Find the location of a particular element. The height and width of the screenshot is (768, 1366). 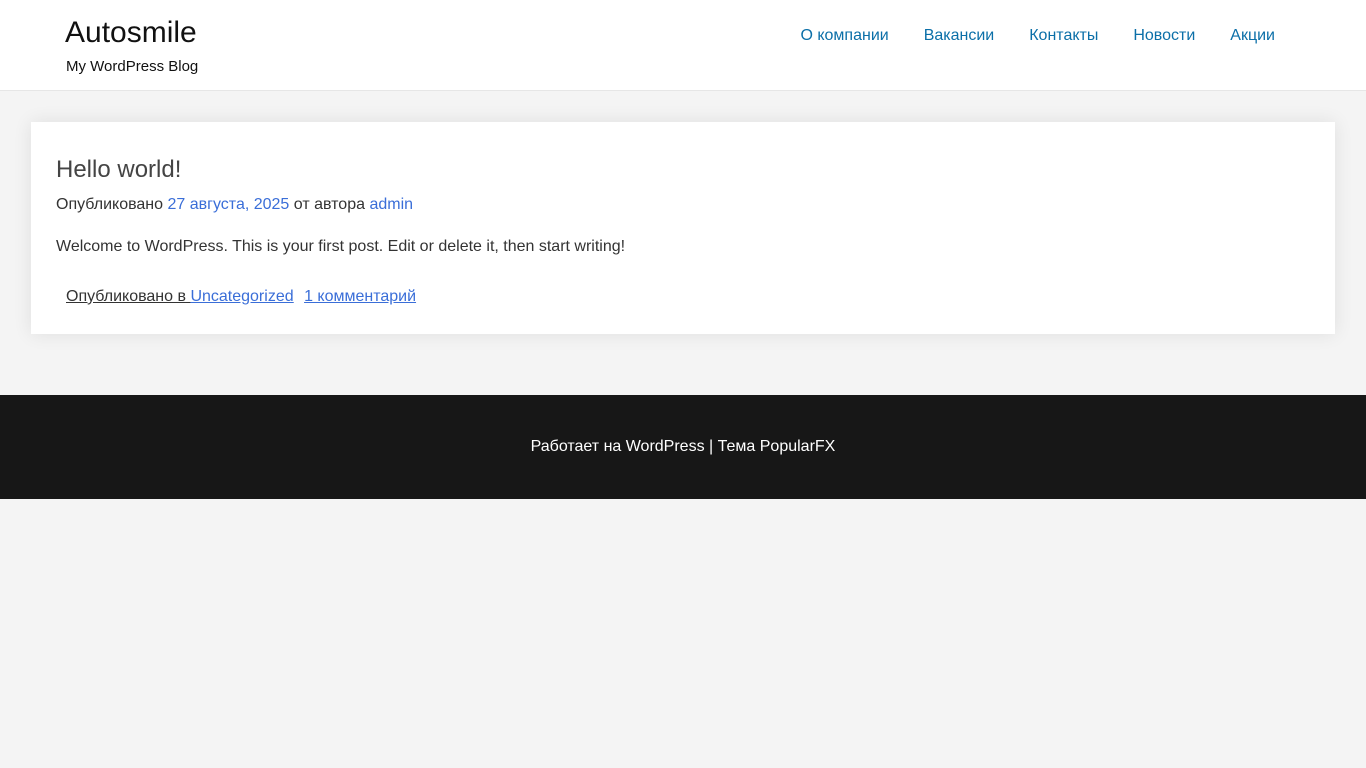

nav-item-contacts: Контакты is located at coordinates (1063, 36).